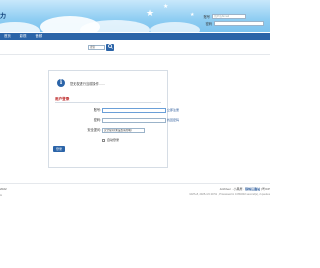  Describe the element at coordinates (3, 189) in the screenshot. I see `footer-left-text: 2022` at that location.